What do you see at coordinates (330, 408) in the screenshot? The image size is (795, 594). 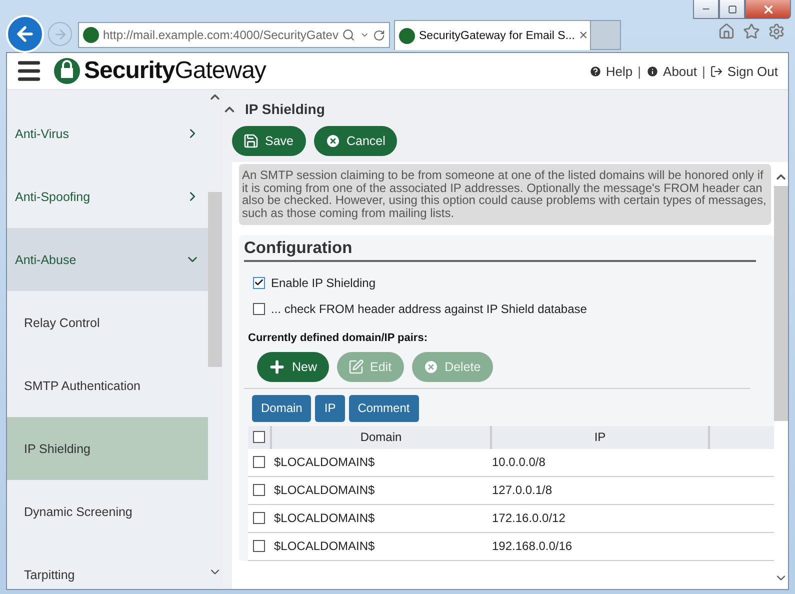 I see `column-toggle-button: IP` at bounding box center [330, 408].